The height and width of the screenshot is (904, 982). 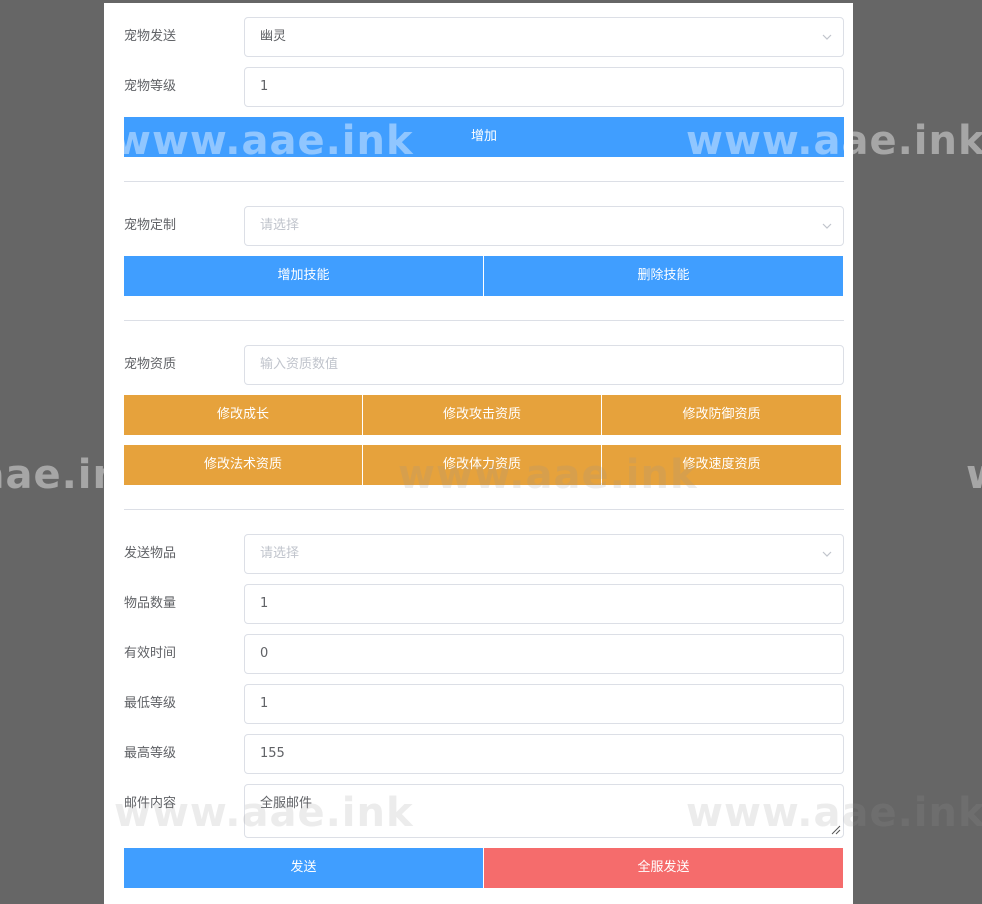 I want to click on send-button: 发送, so click(x=303, y=868).